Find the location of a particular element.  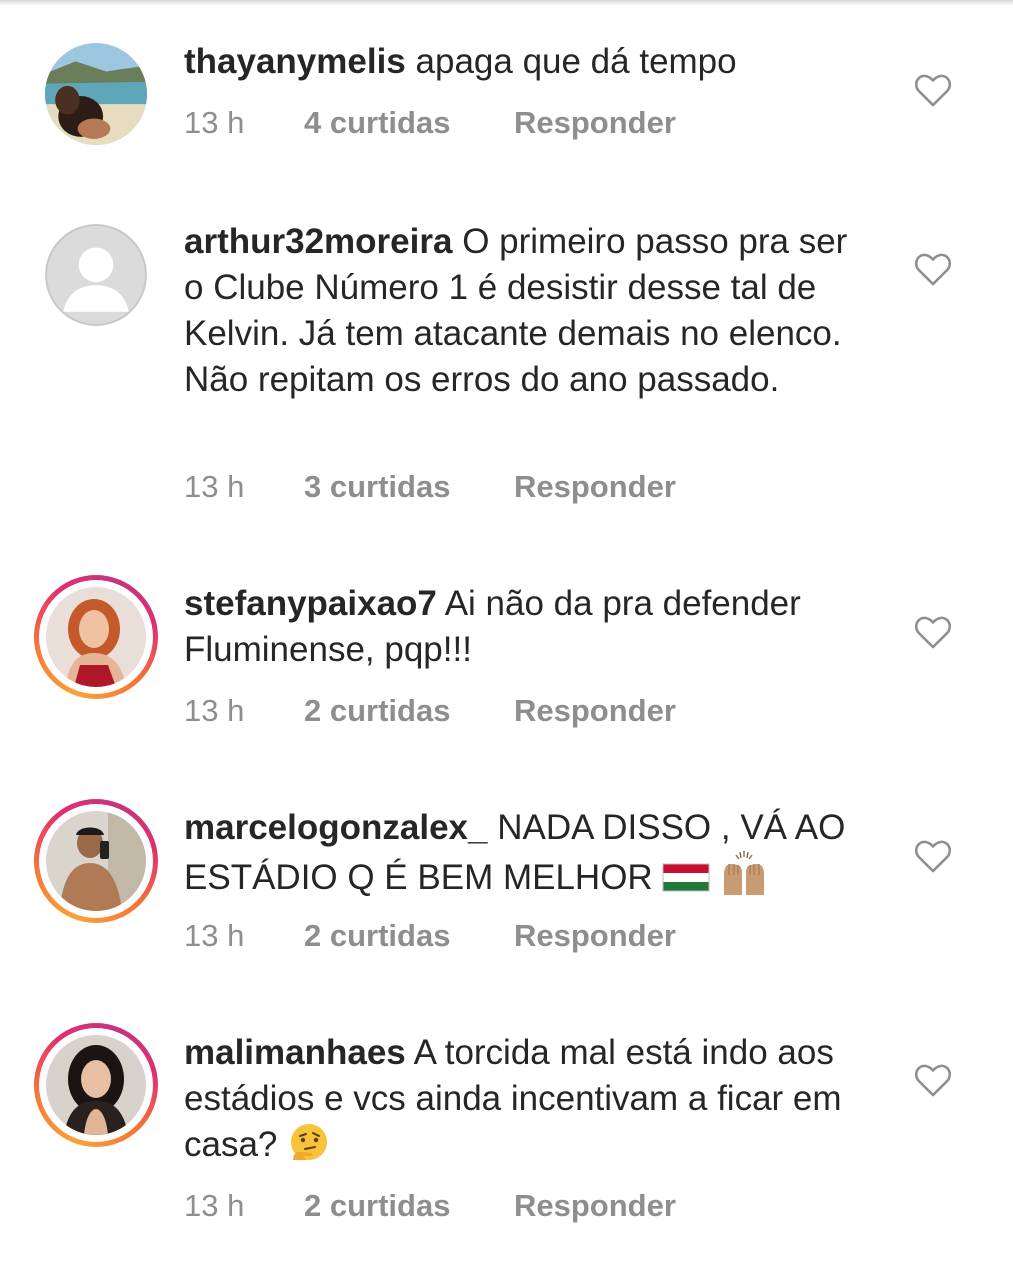

comment-likes-link: 4 curtidas is located at coordinates (377, 123).